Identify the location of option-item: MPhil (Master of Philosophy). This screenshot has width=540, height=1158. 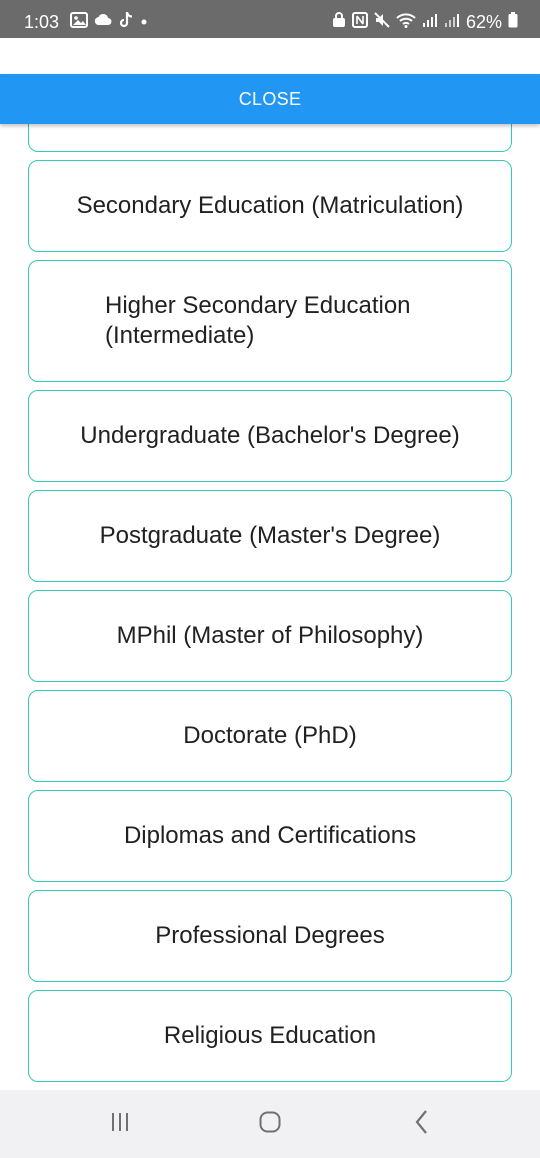
(270, 636).